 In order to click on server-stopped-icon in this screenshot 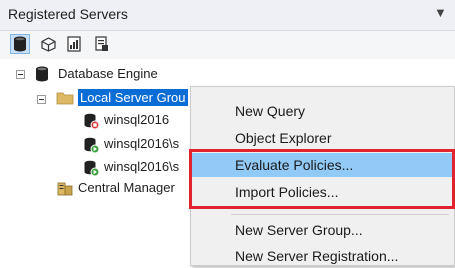, I will do `click(92, 121)`.